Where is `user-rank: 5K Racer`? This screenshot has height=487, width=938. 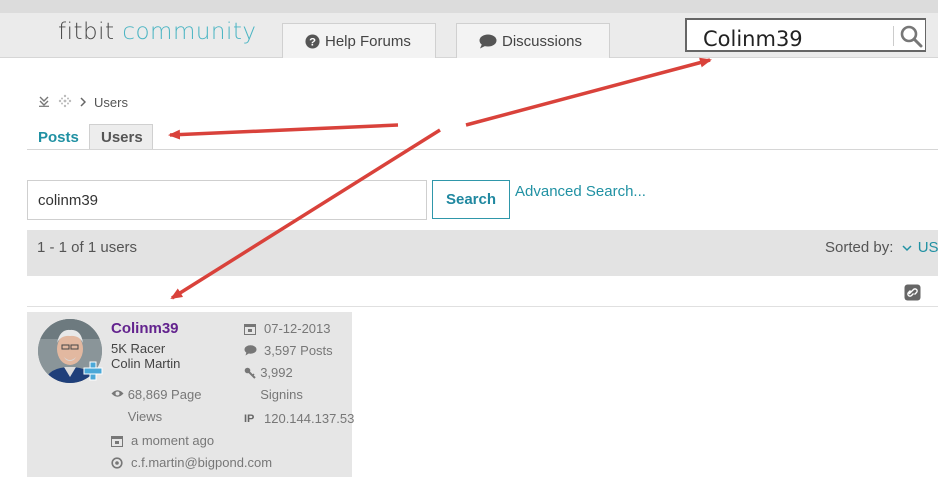
user-rank: 5K Racer is located at coordinates (138, 348).